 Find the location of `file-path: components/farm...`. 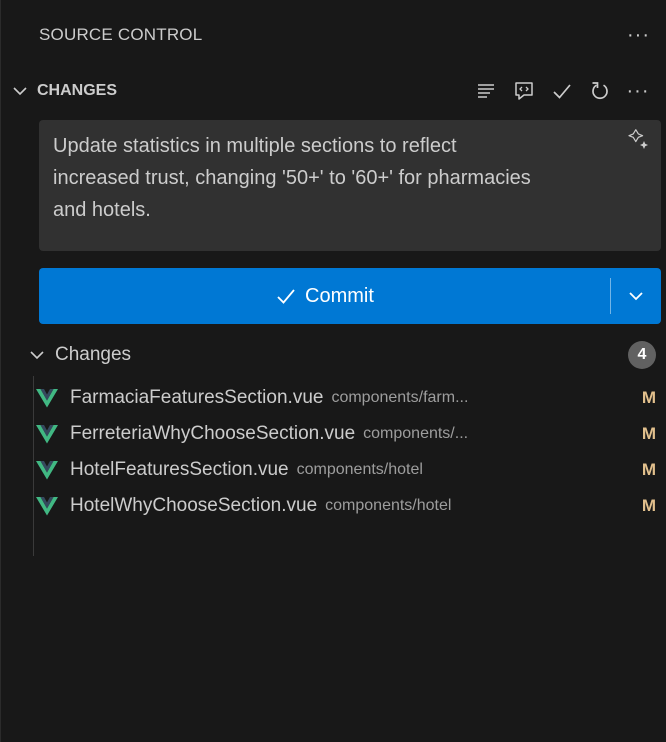

file-path: components/farm... is located at coordinates (400, 397).